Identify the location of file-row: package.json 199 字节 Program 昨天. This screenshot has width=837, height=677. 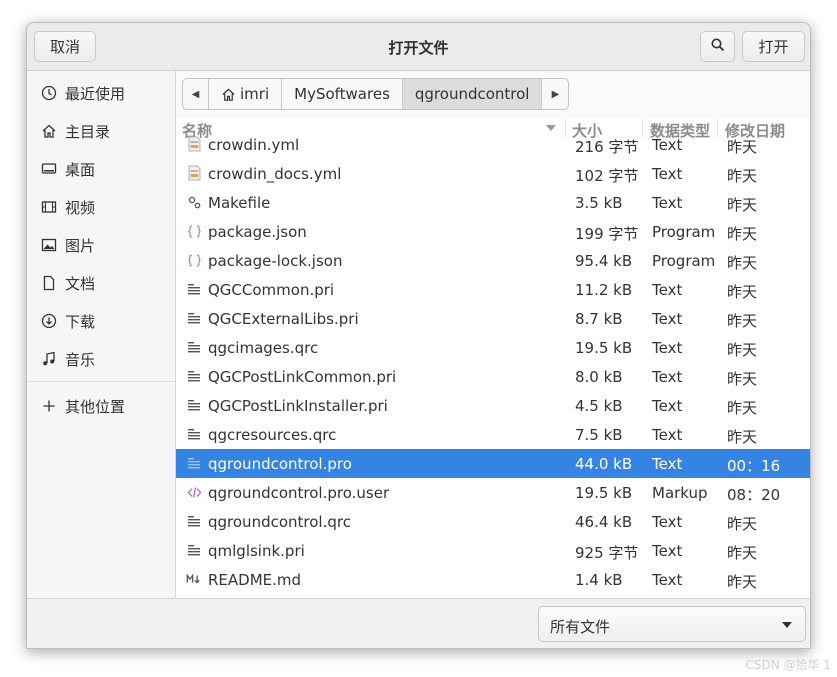
(493, 231).